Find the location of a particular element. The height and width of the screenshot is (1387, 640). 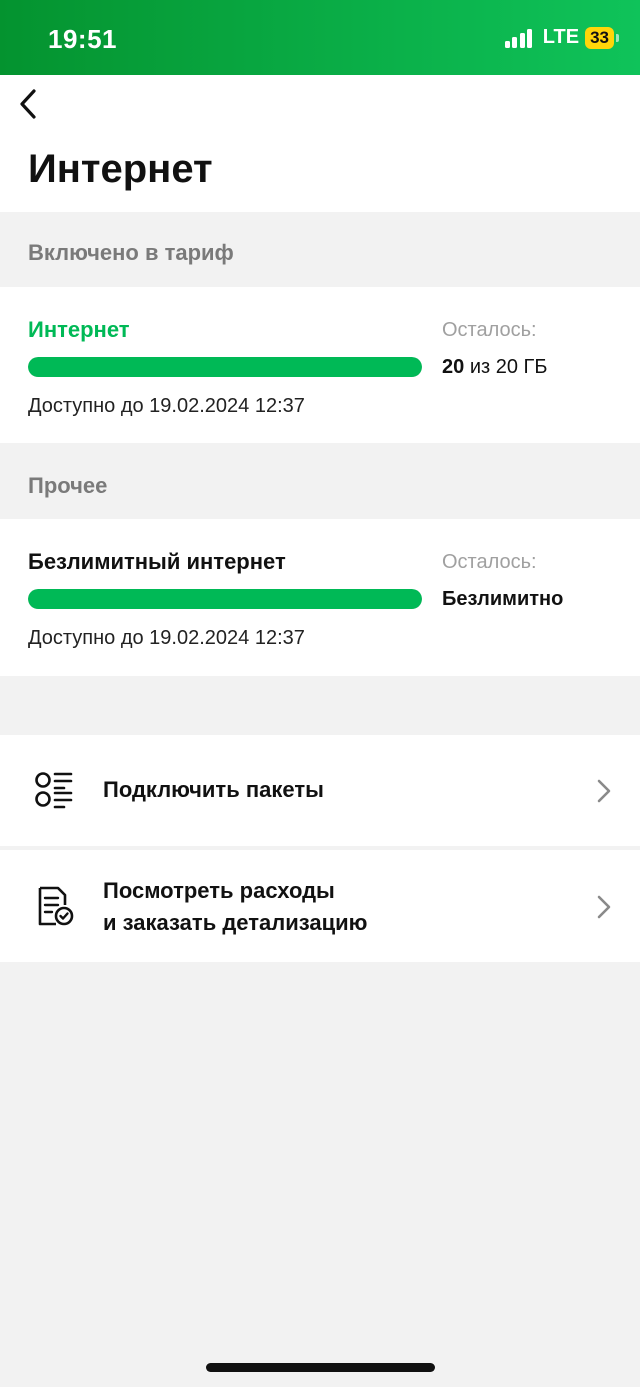

chevron-left-icon is located at coordinates (28, 104).